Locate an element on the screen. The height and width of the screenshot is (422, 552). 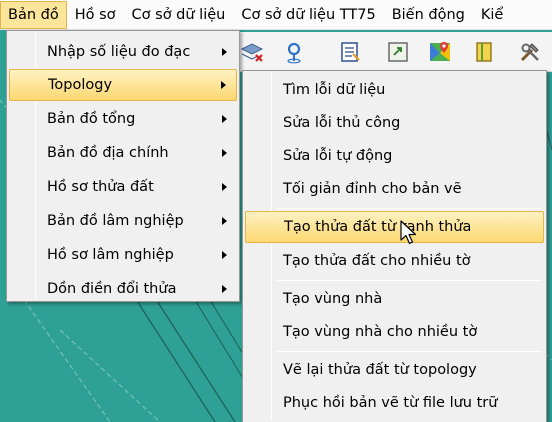
submenu-item-sua-loi-thu-cong: Sửa lỗi thủ công is located at coordinates (394, 123).